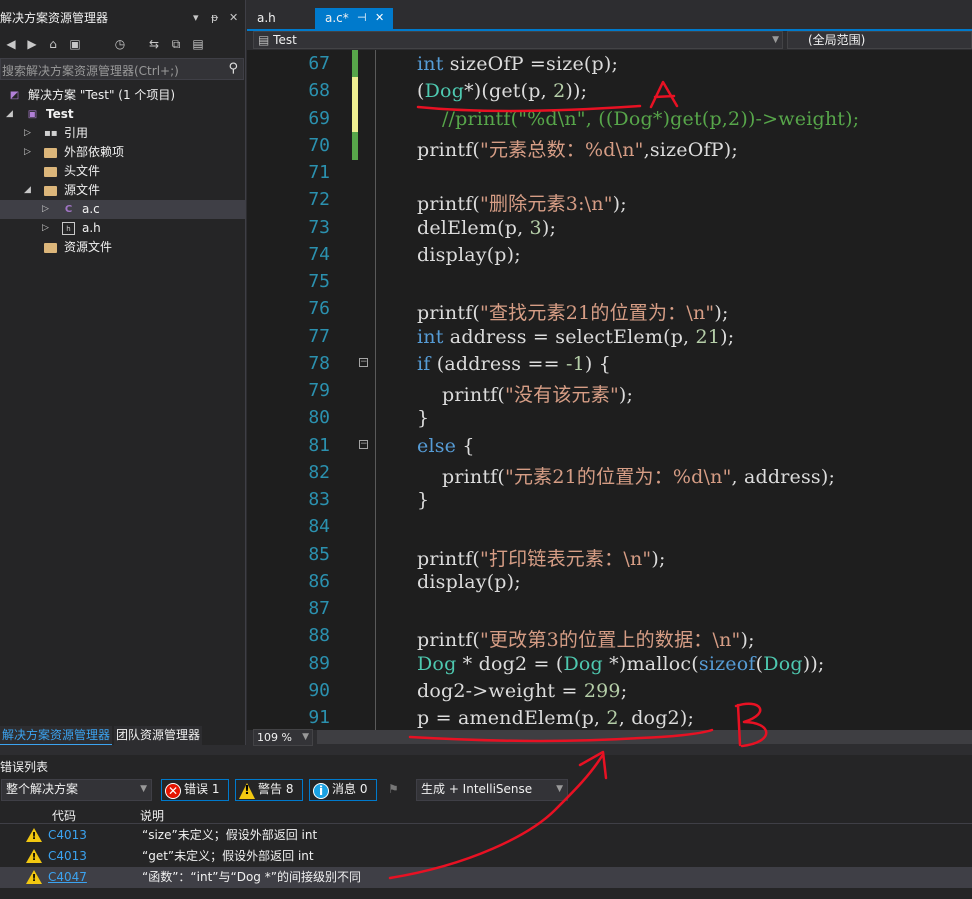 The width and height of the screenshot is (972, 899). I want to click on line-number: 80, so click(319, 418).